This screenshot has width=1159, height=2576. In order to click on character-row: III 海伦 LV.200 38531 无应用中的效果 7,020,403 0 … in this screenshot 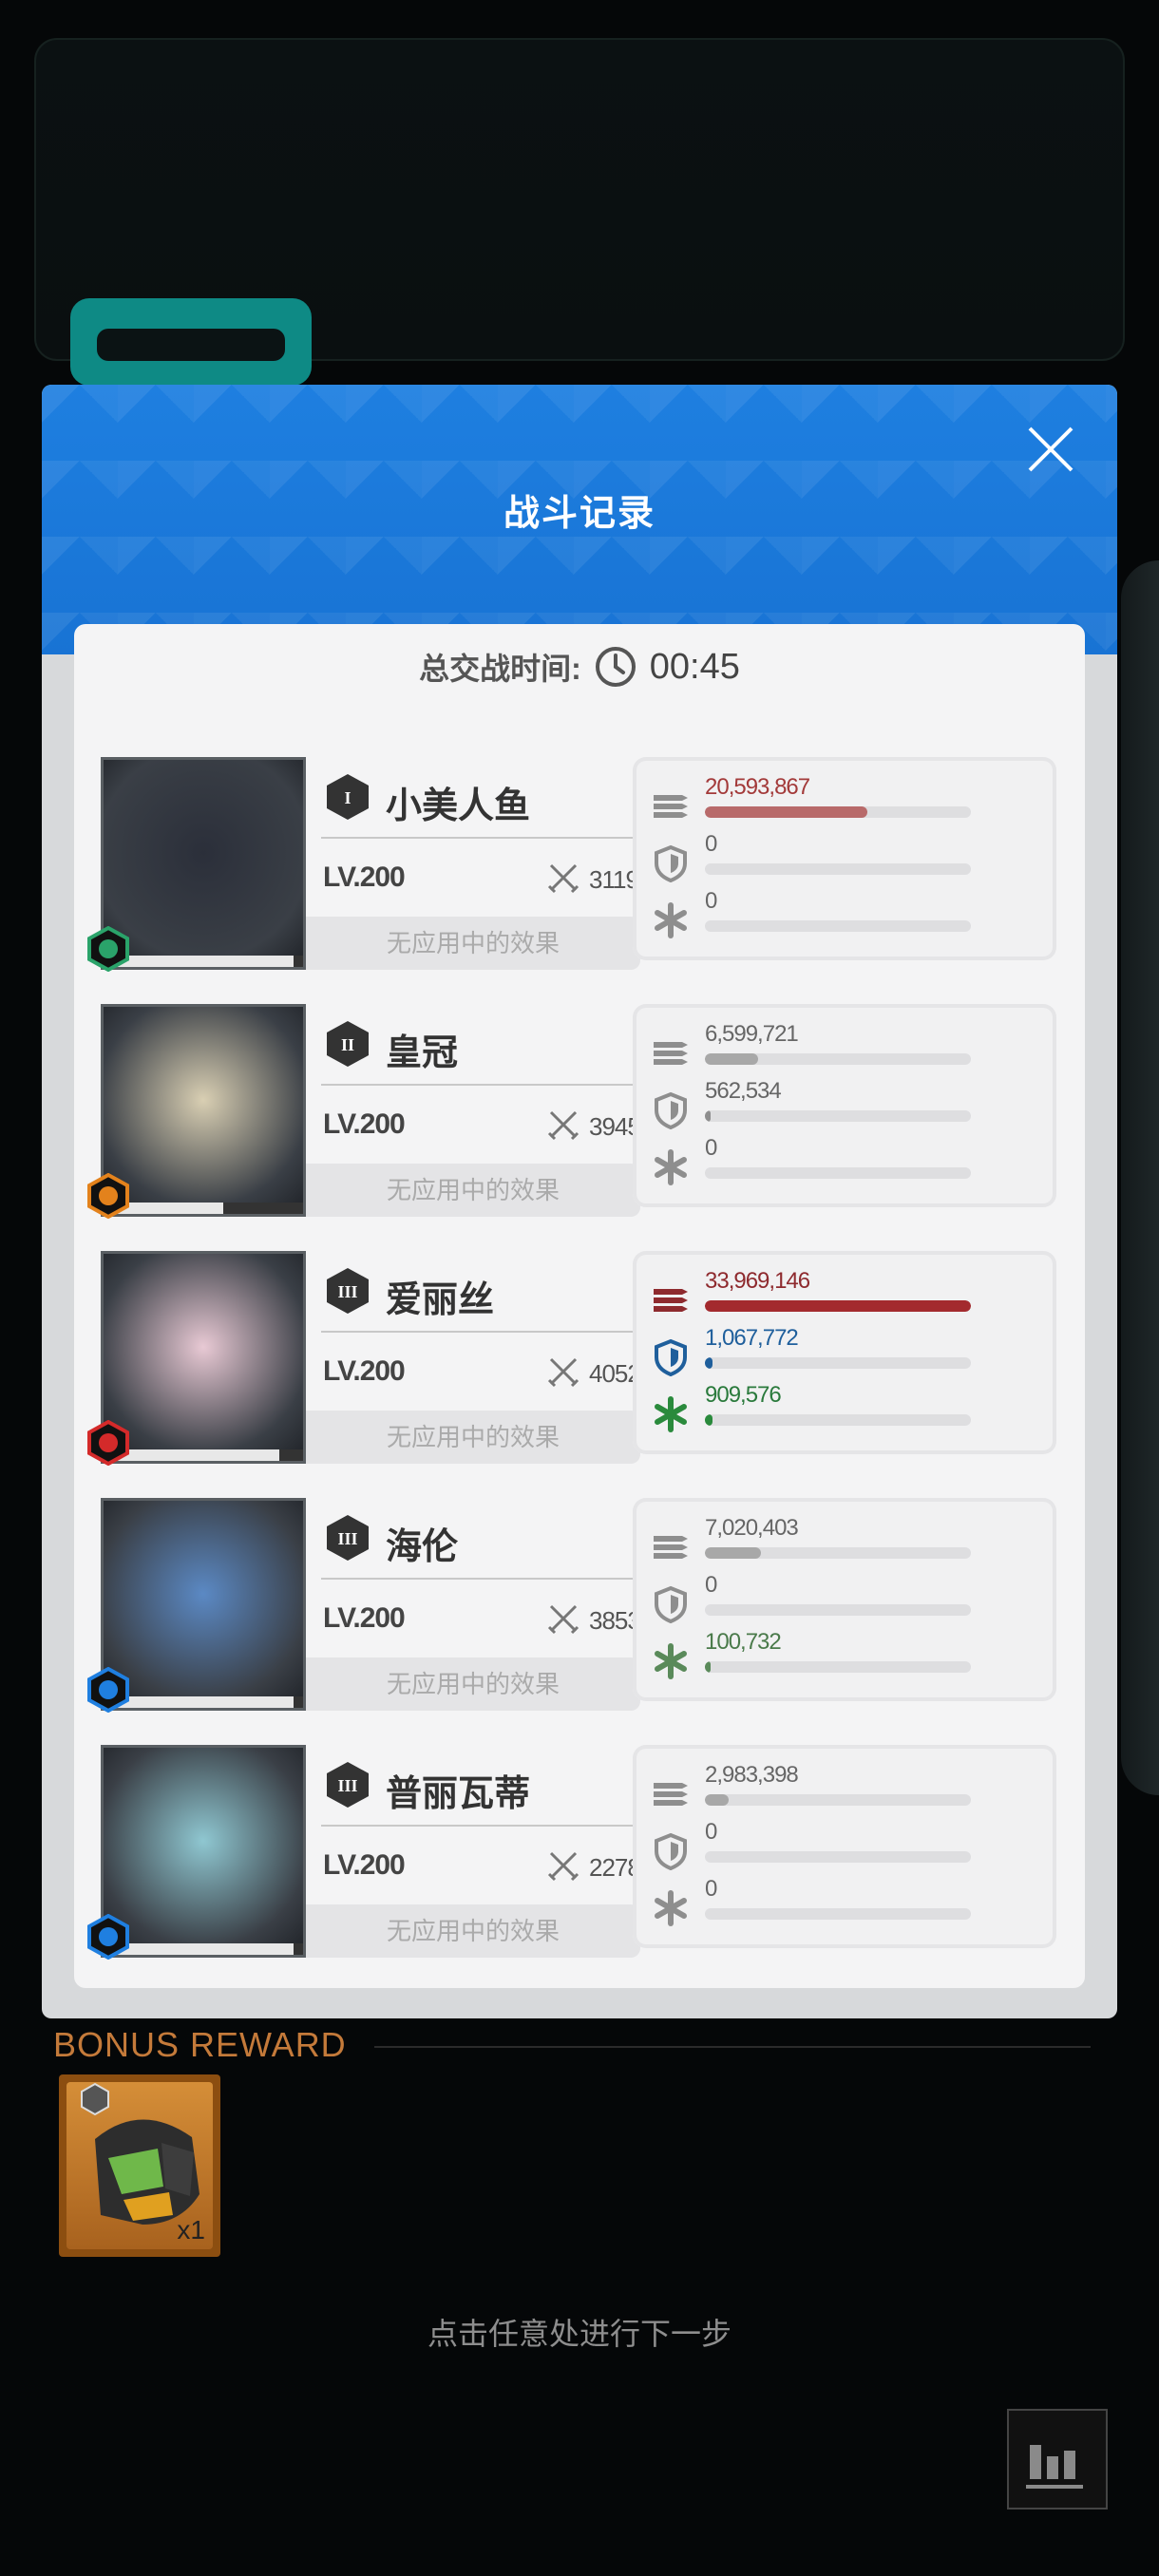, I will do `click(572, 1596)`.